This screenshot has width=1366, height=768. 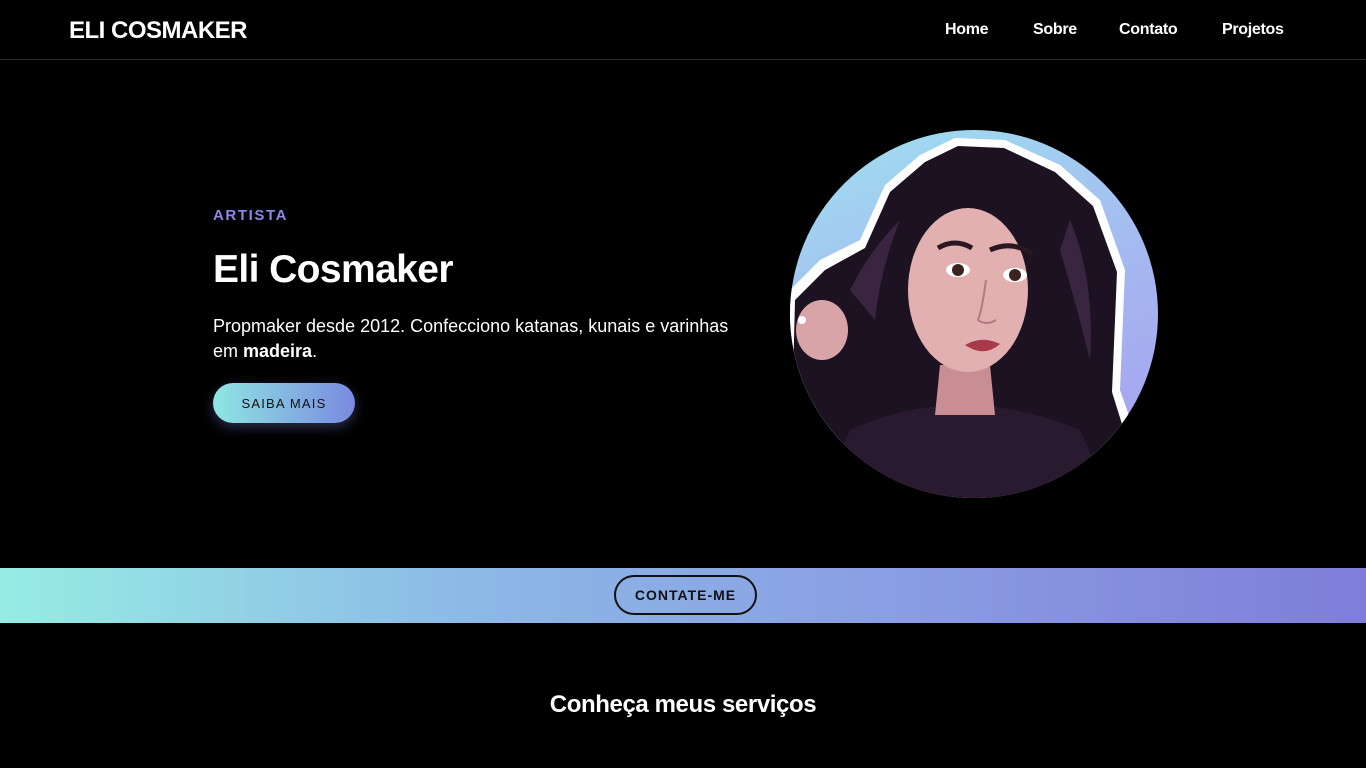 I want to click on hero-title: Eli Cosmaker, so click(x=333, y=269).